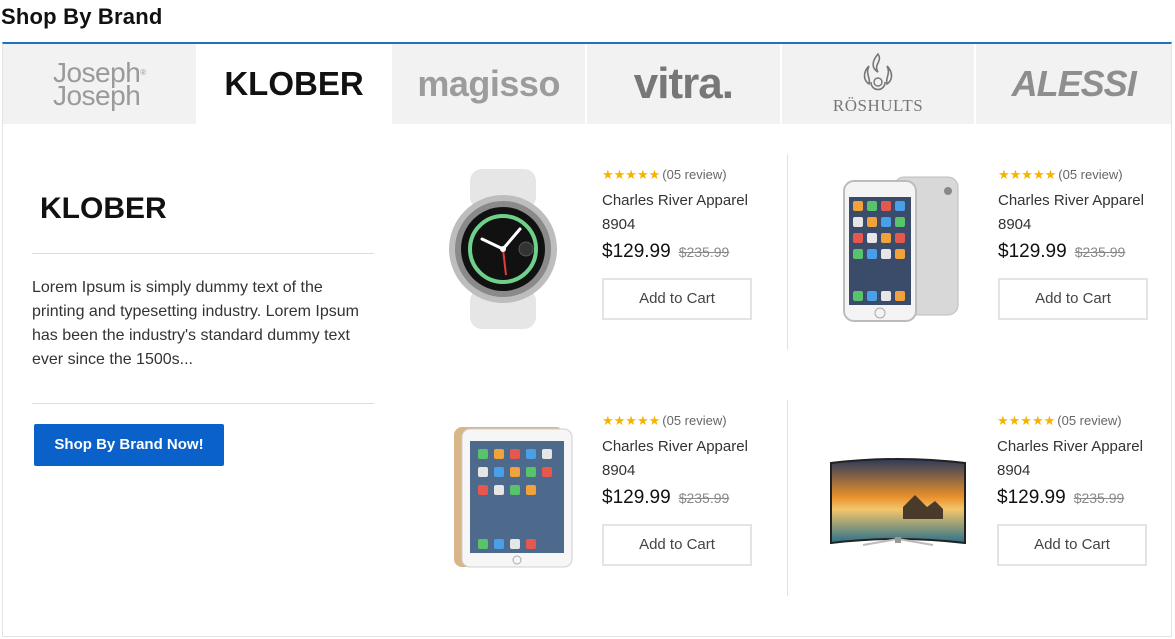 Image resolution: width=1175 pixels, height=639 pixels. What do you see at coordinates (878, 71) in the screenshot?
I see `flame-icon` at bounding box center [878, 71].